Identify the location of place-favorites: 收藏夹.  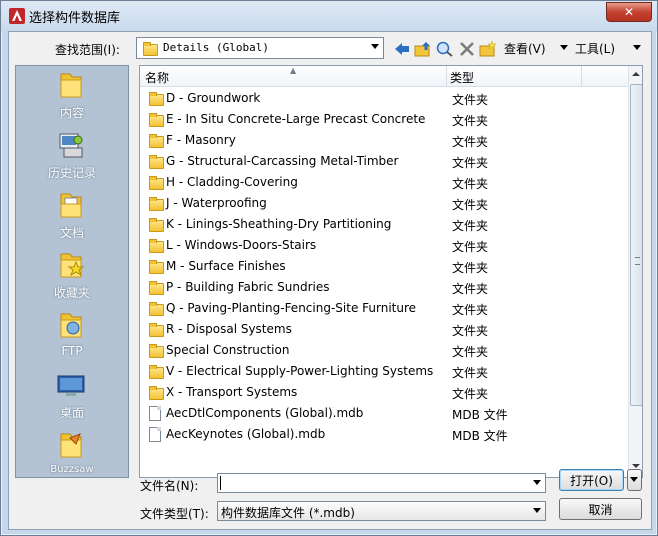
(72, 276).